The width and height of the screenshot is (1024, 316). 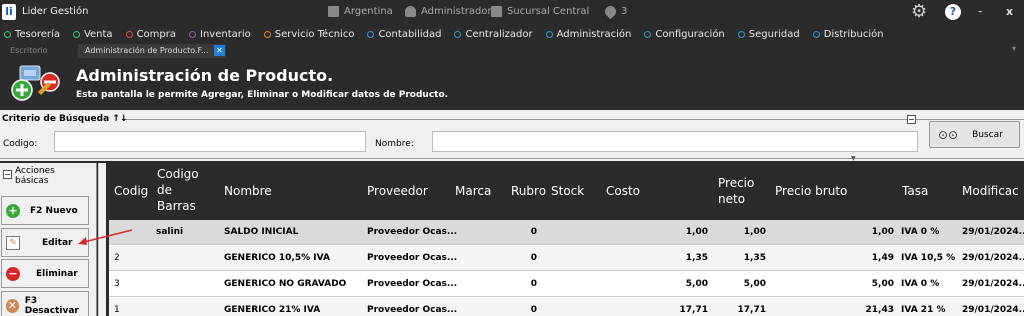 What do you see at coordinates (754, 284) in the screenshot?
I see `cell-neto: 5,00` at bounding box center [754, 284].